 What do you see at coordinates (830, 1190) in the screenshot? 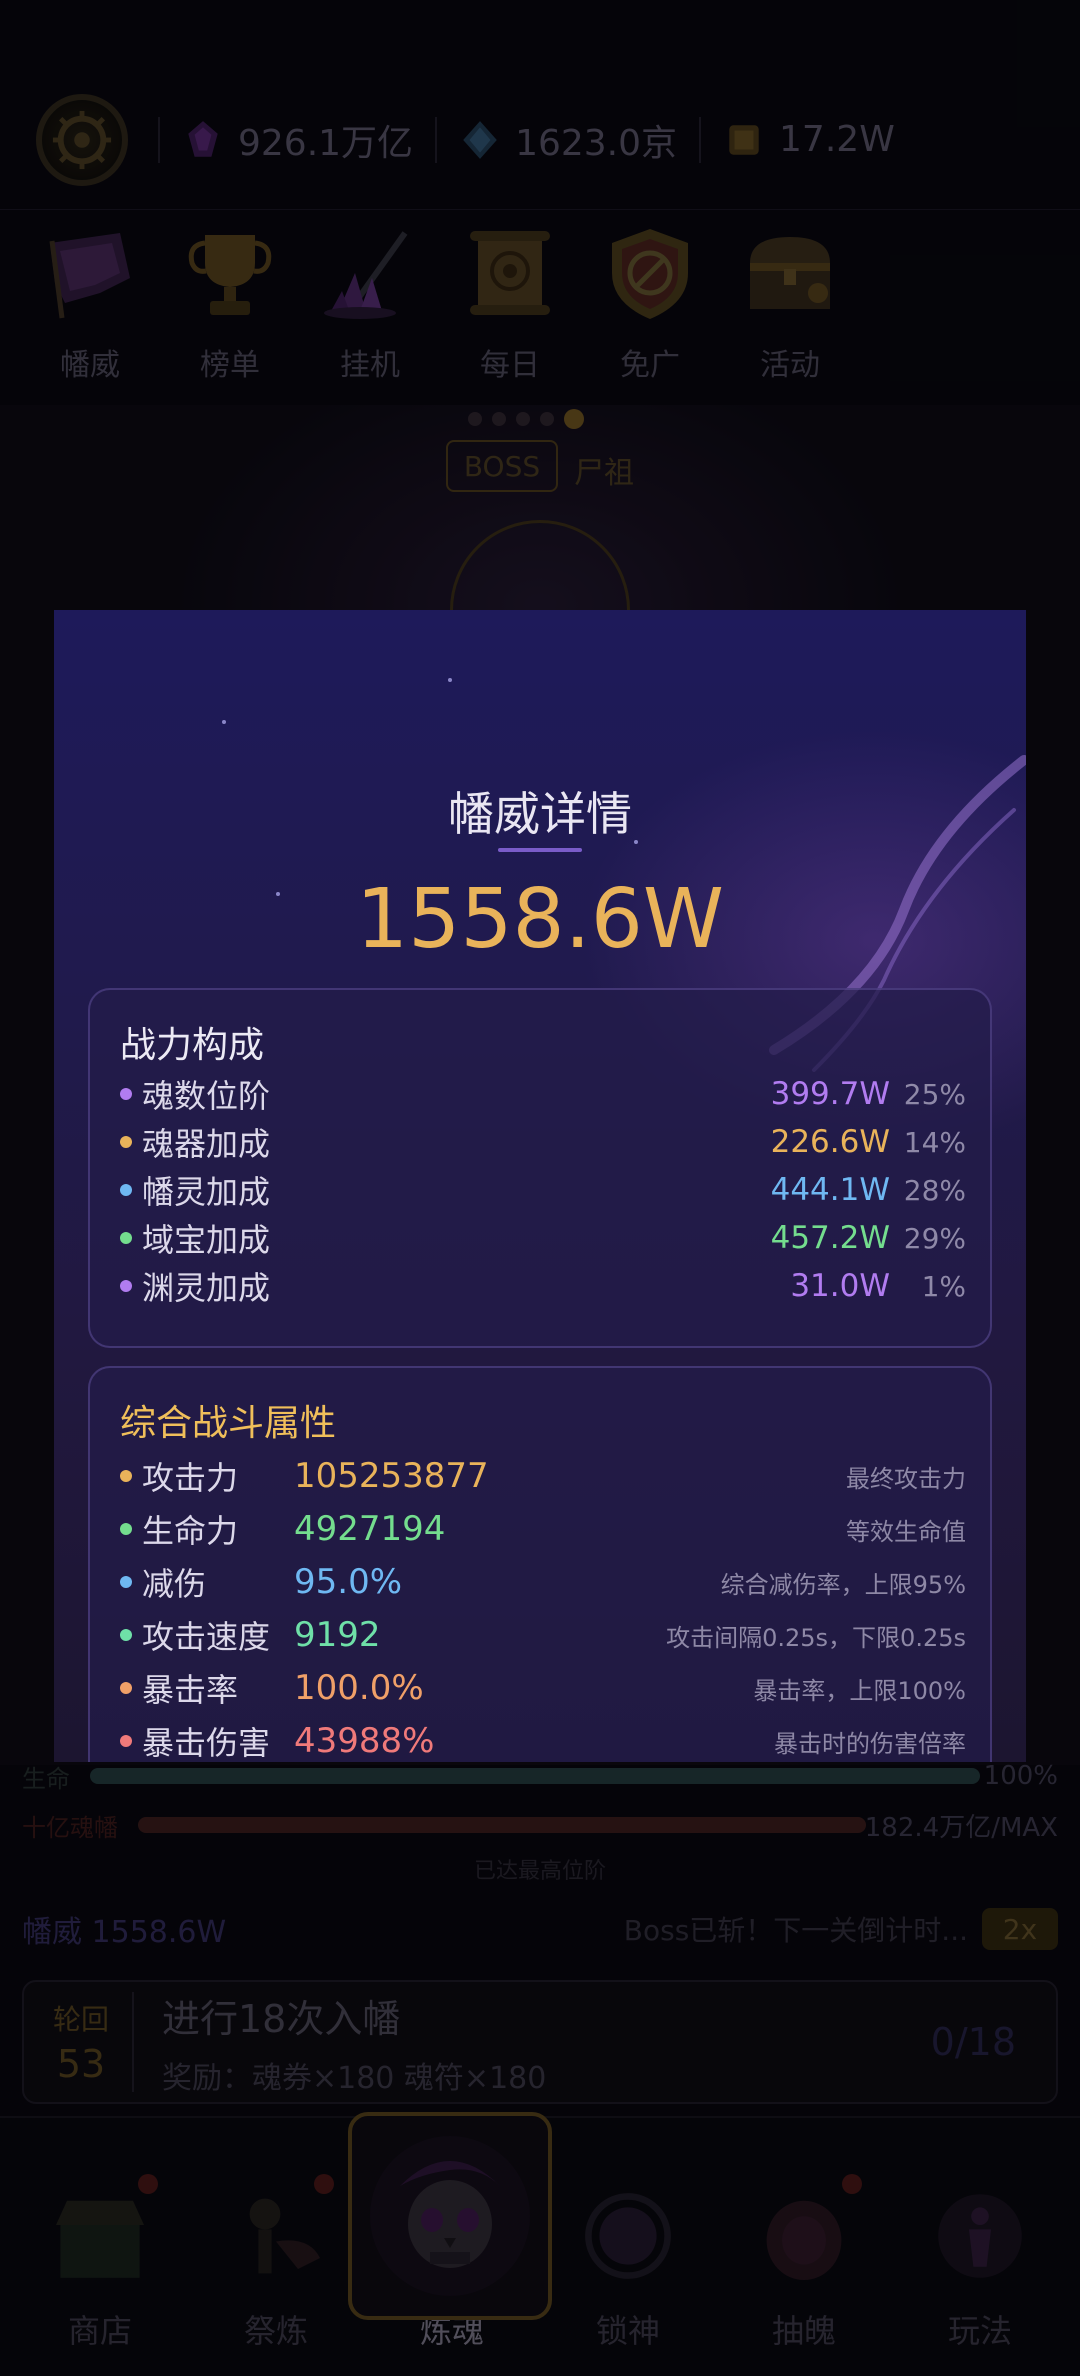
I see `composition-amount: 444.1W` at bounding box center [830, 1190].